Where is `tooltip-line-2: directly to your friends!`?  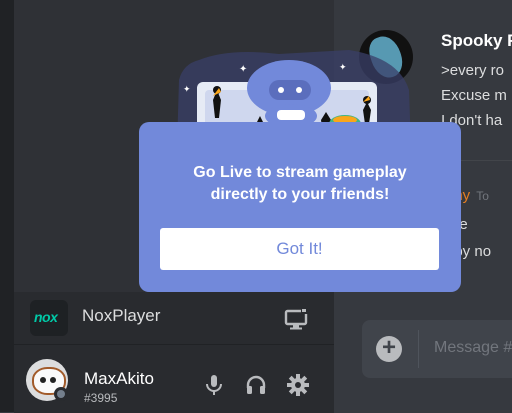 tooltip-line-2: directly to your friends! is located at coordinates (300, 194).